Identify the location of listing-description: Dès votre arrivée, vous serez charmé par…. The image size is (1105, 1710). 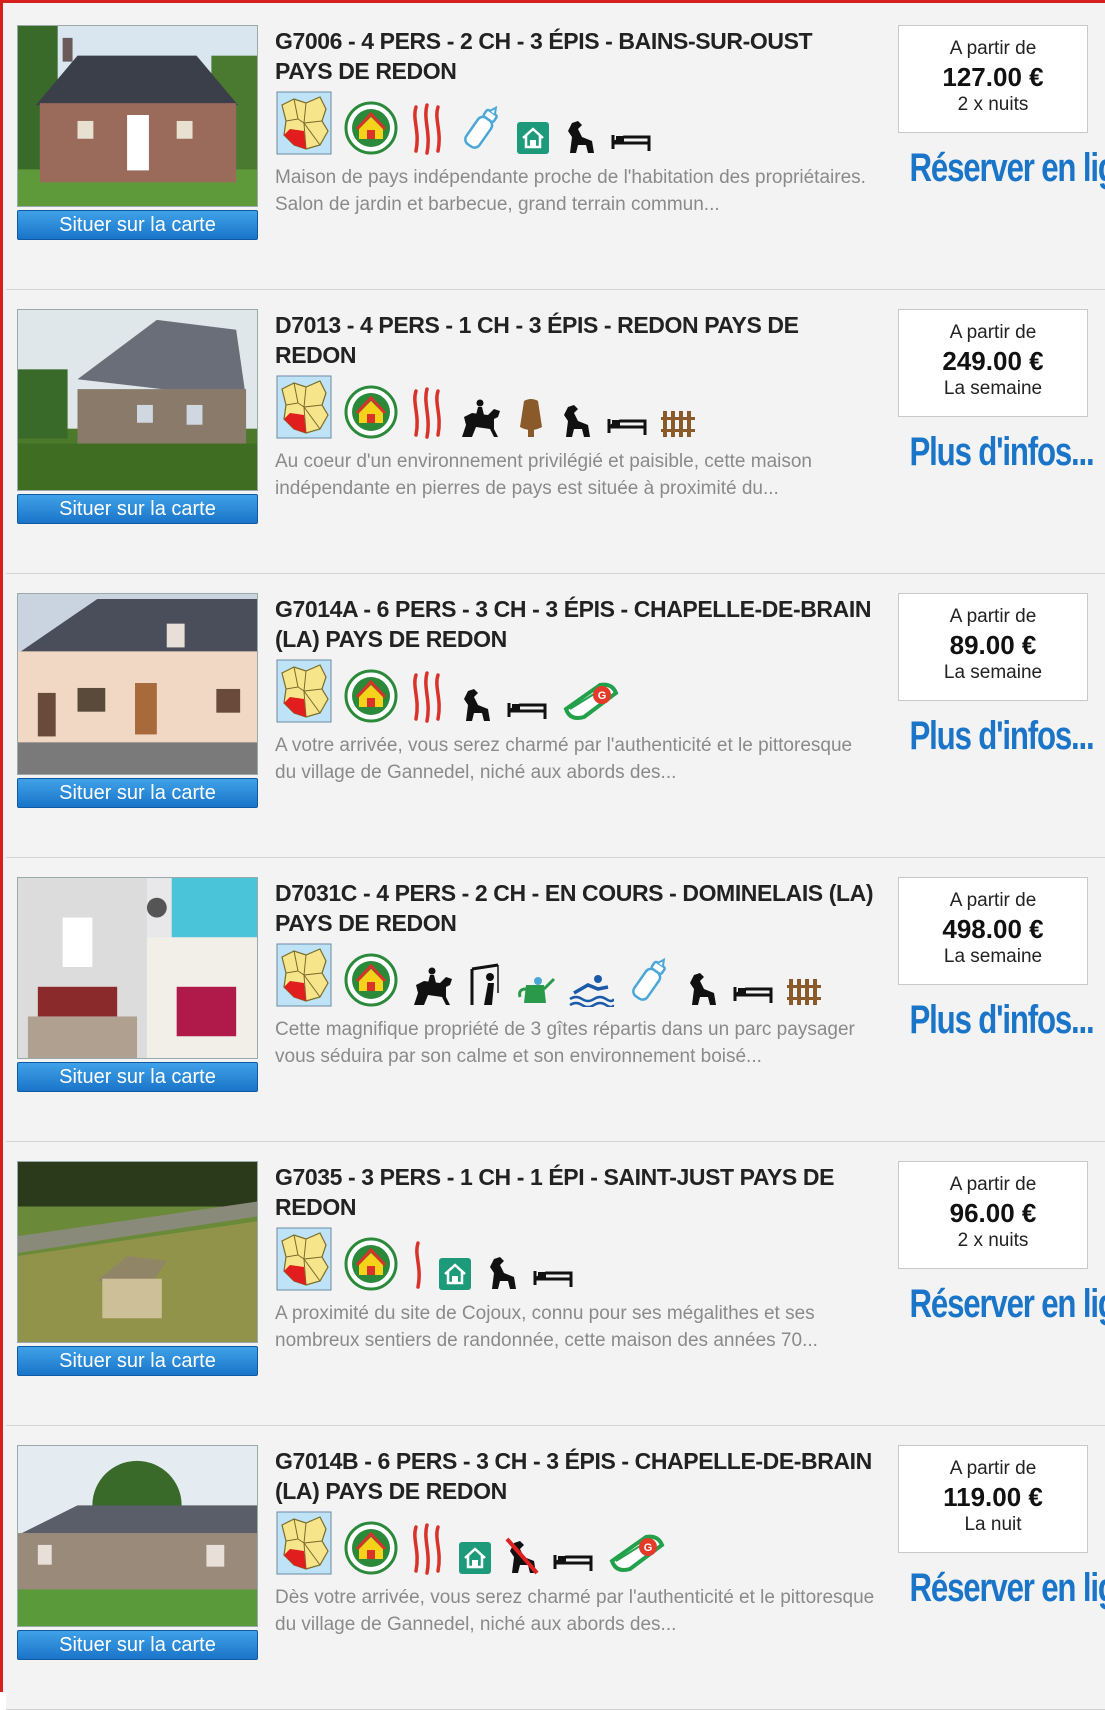
(575, 1611).